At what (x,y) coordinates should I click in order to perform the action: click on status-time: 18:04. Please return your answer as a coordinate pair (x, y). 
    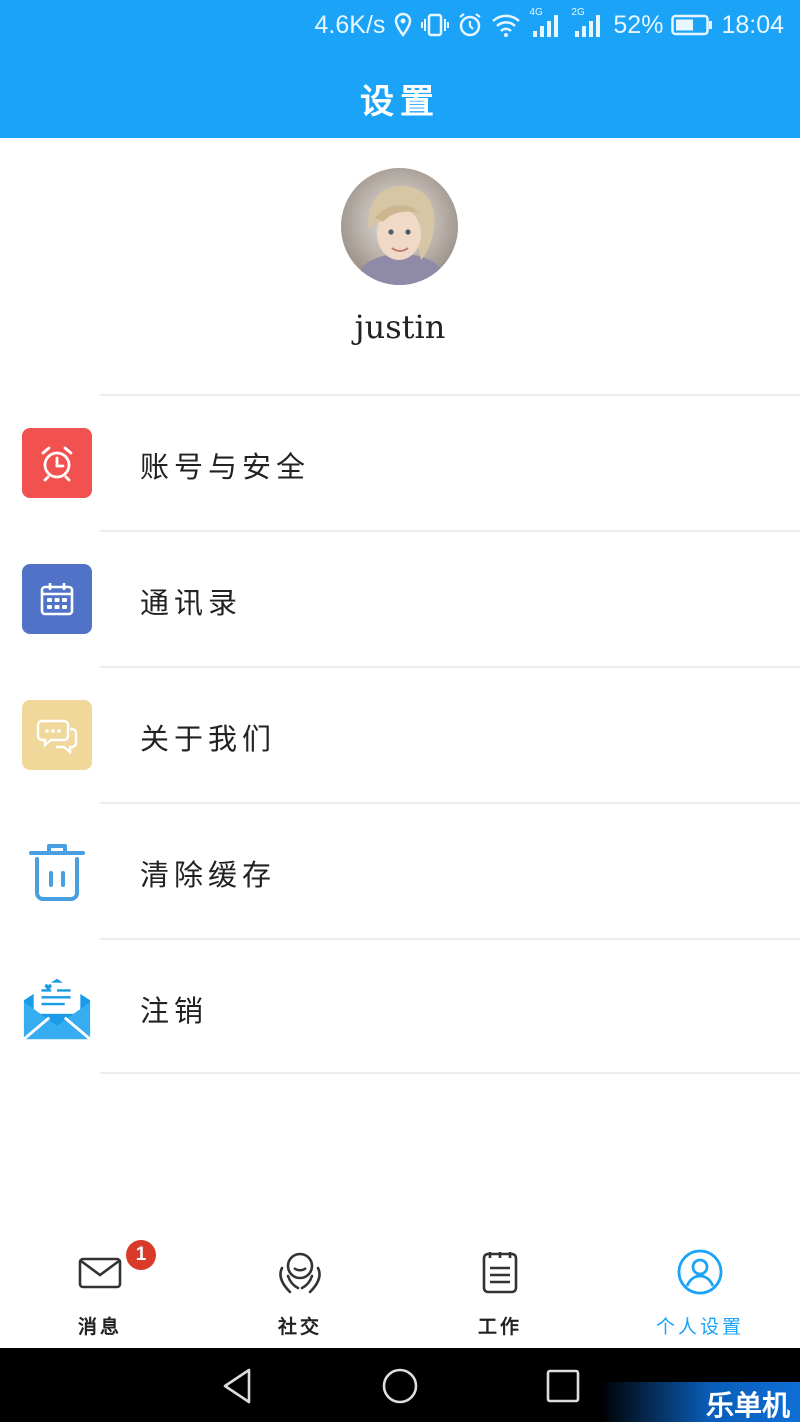
    Looking at the image, I should click on (752, 24).